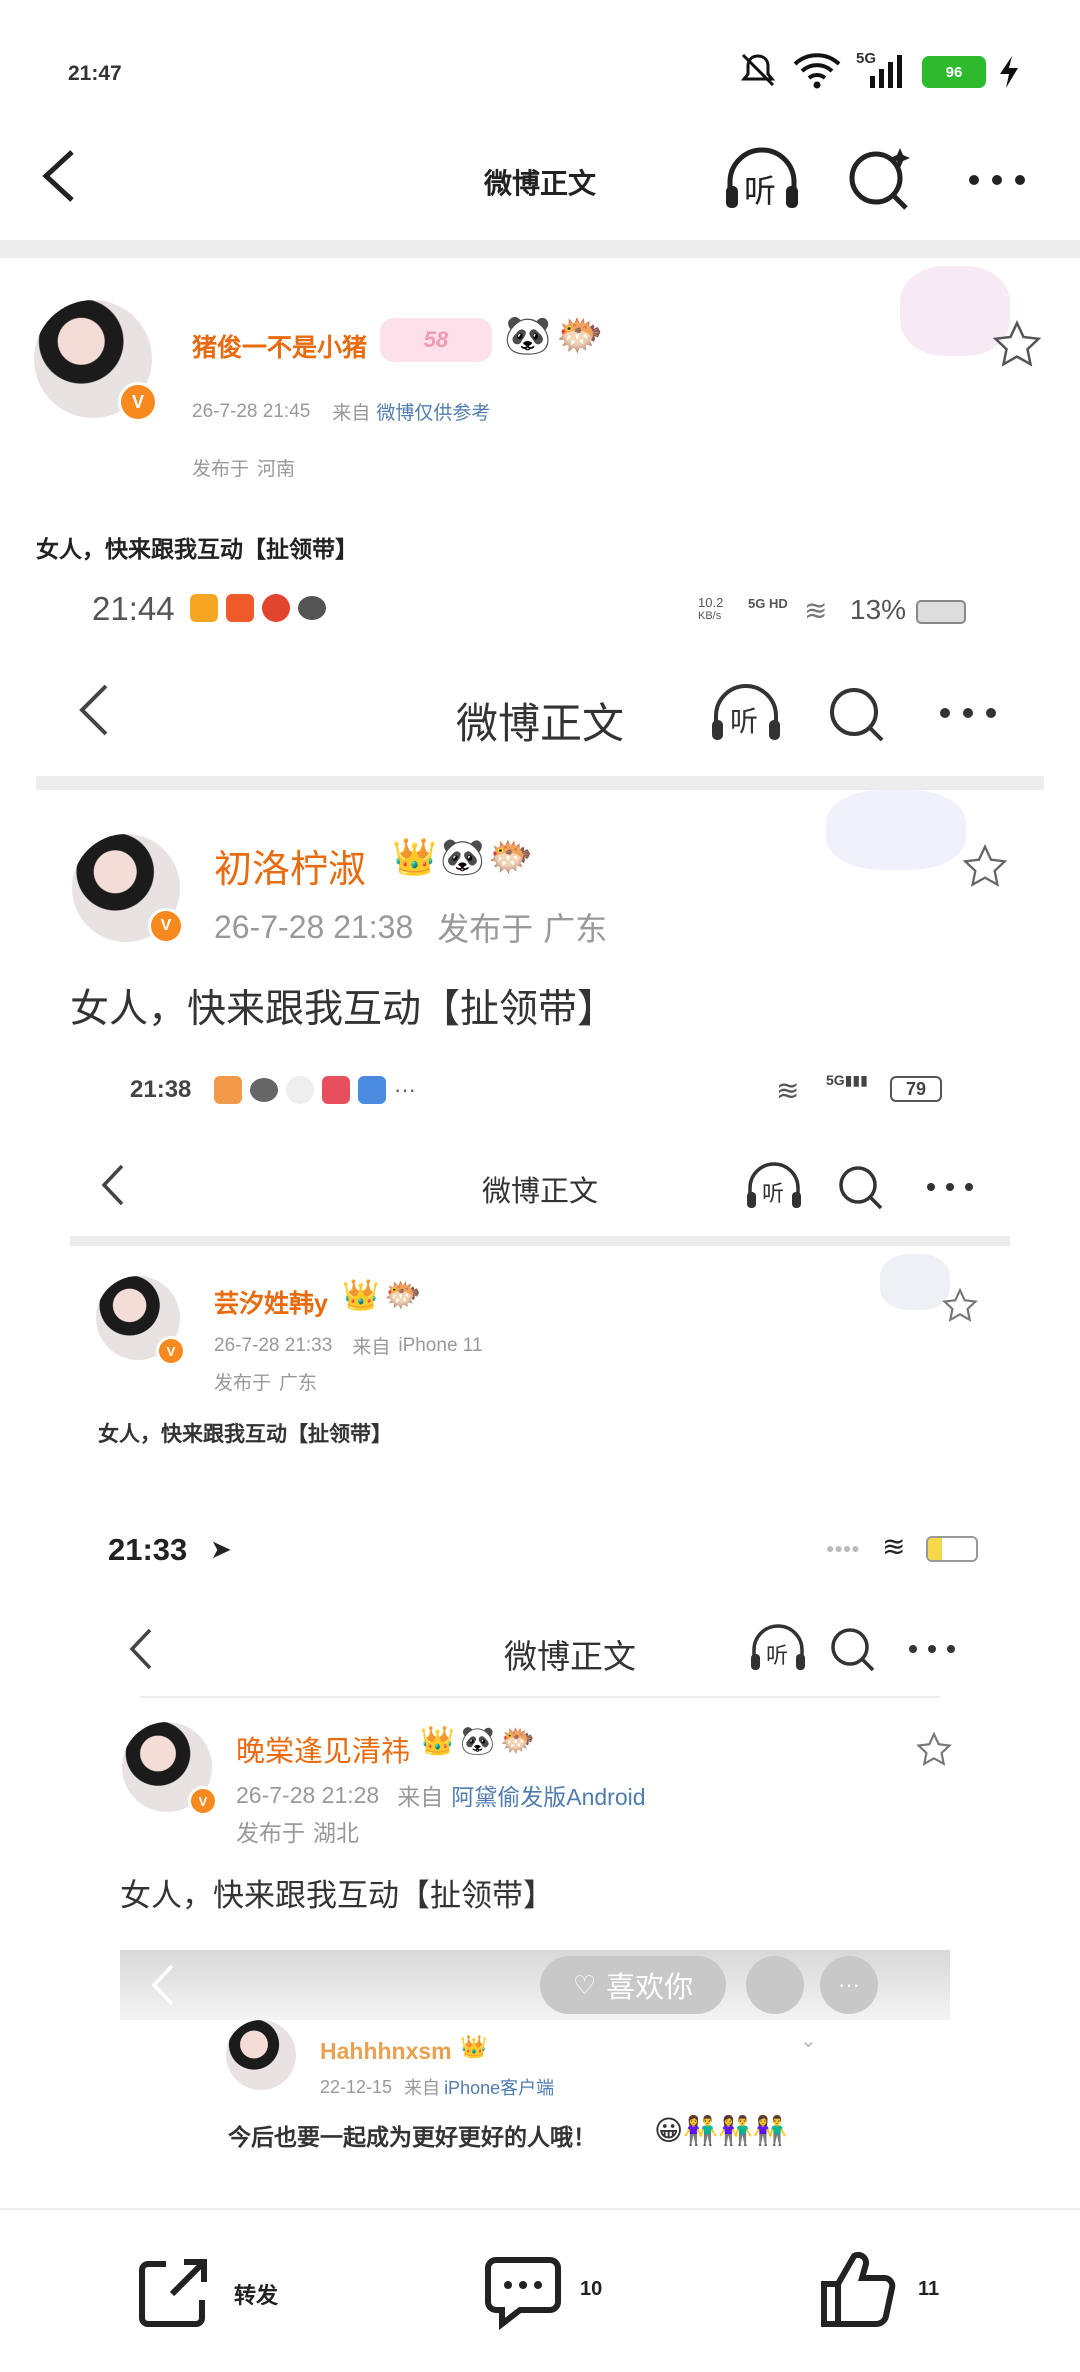 This screenshot has width=1080, height=2372. I want to click on post-location: 发布于 河南, so click(243, 467).